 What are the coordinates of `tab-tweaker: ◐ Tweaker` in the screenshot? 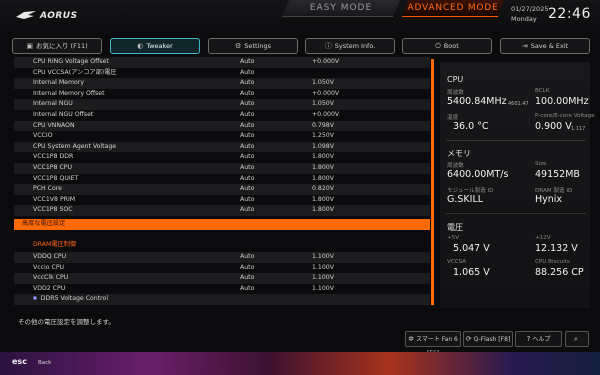 It's located at (155, 46).